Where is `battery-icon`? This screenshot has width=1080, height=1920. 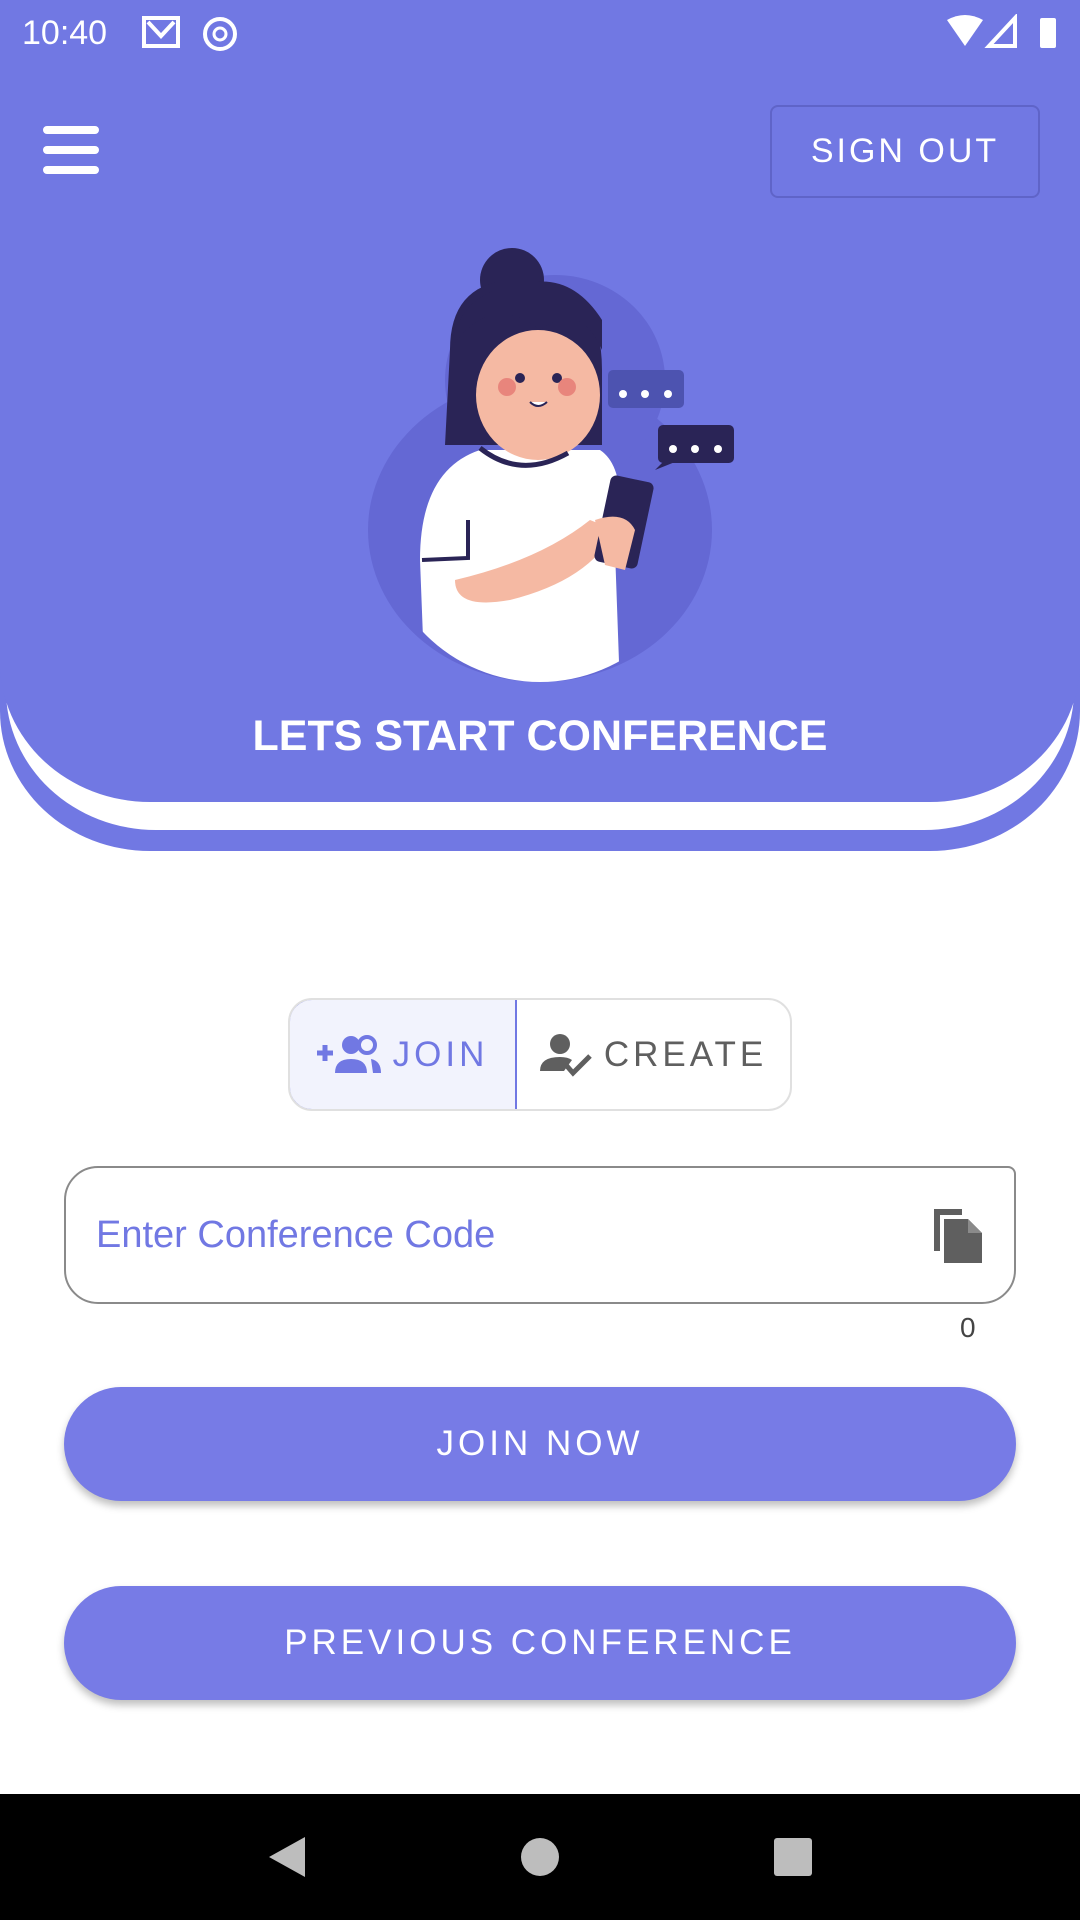
battery-icon is located at coordinates (1048, 33).